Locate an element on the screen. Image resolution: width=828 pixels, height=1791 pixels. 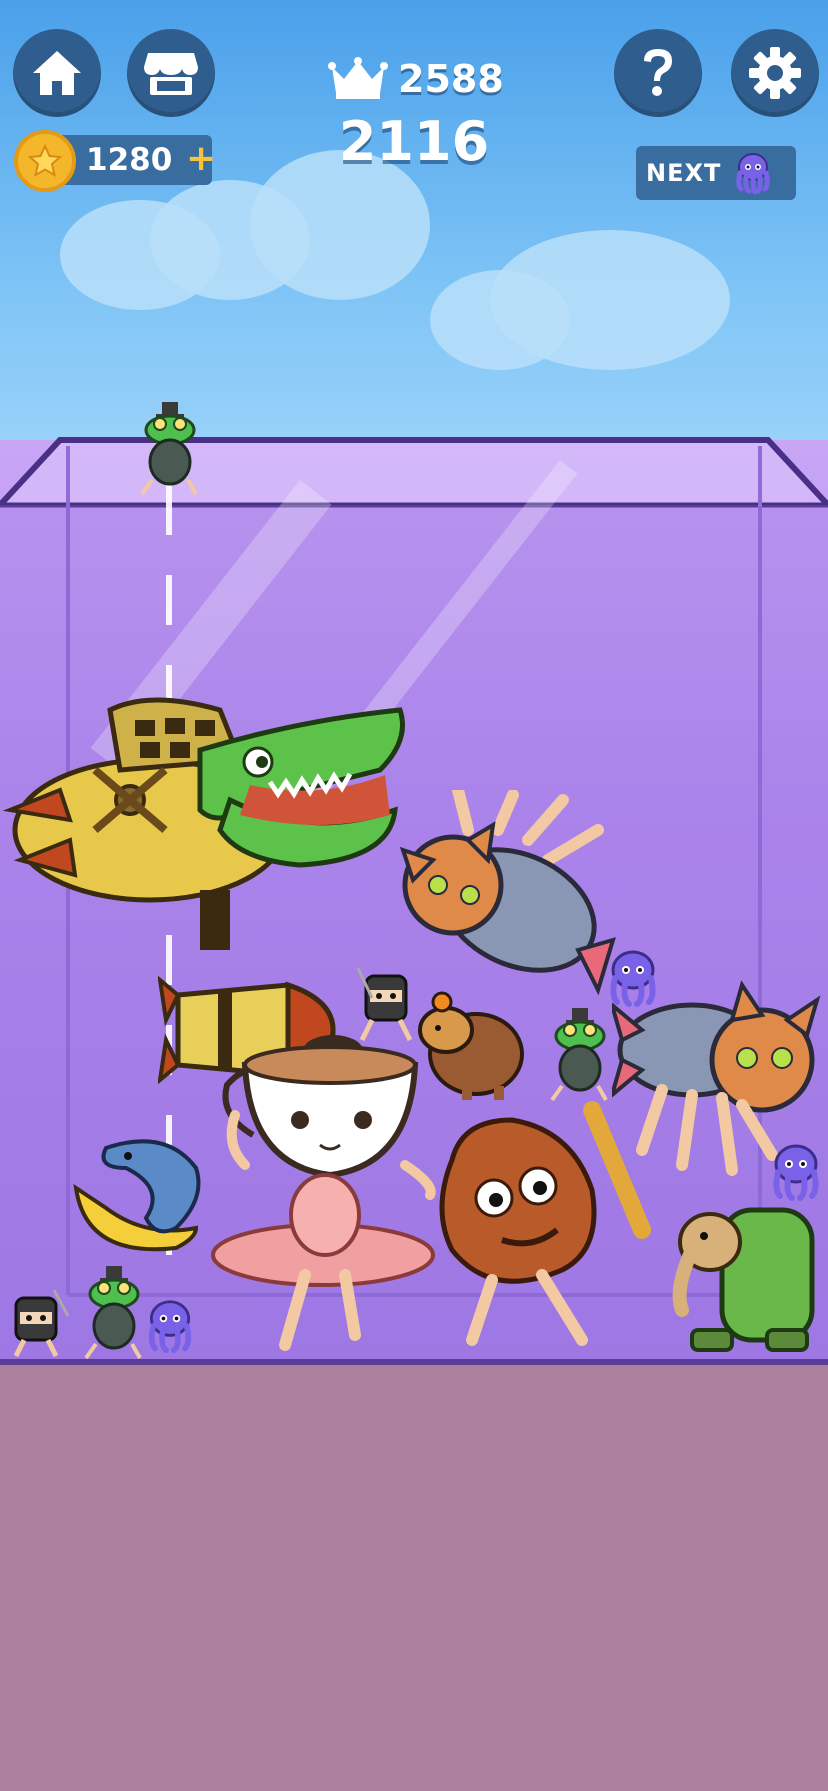
cactus-elephant is located at coordinates (743, 1279).